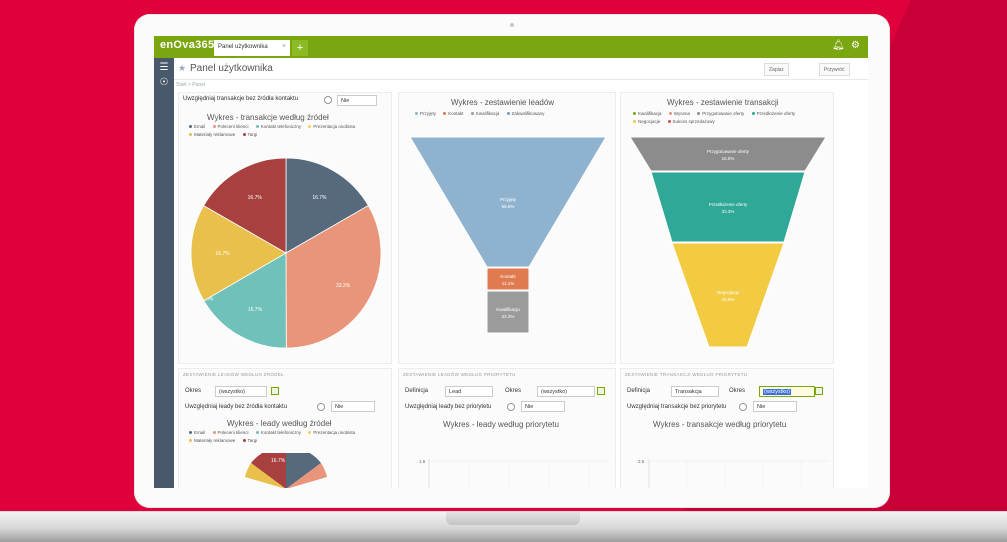 The width and height of the screenshot is (1007, 542). What do you see at coordinates (230, 432) in the screenshot?
I see `legend-item: Poleceni klienci` at bounding box center [230, 432].